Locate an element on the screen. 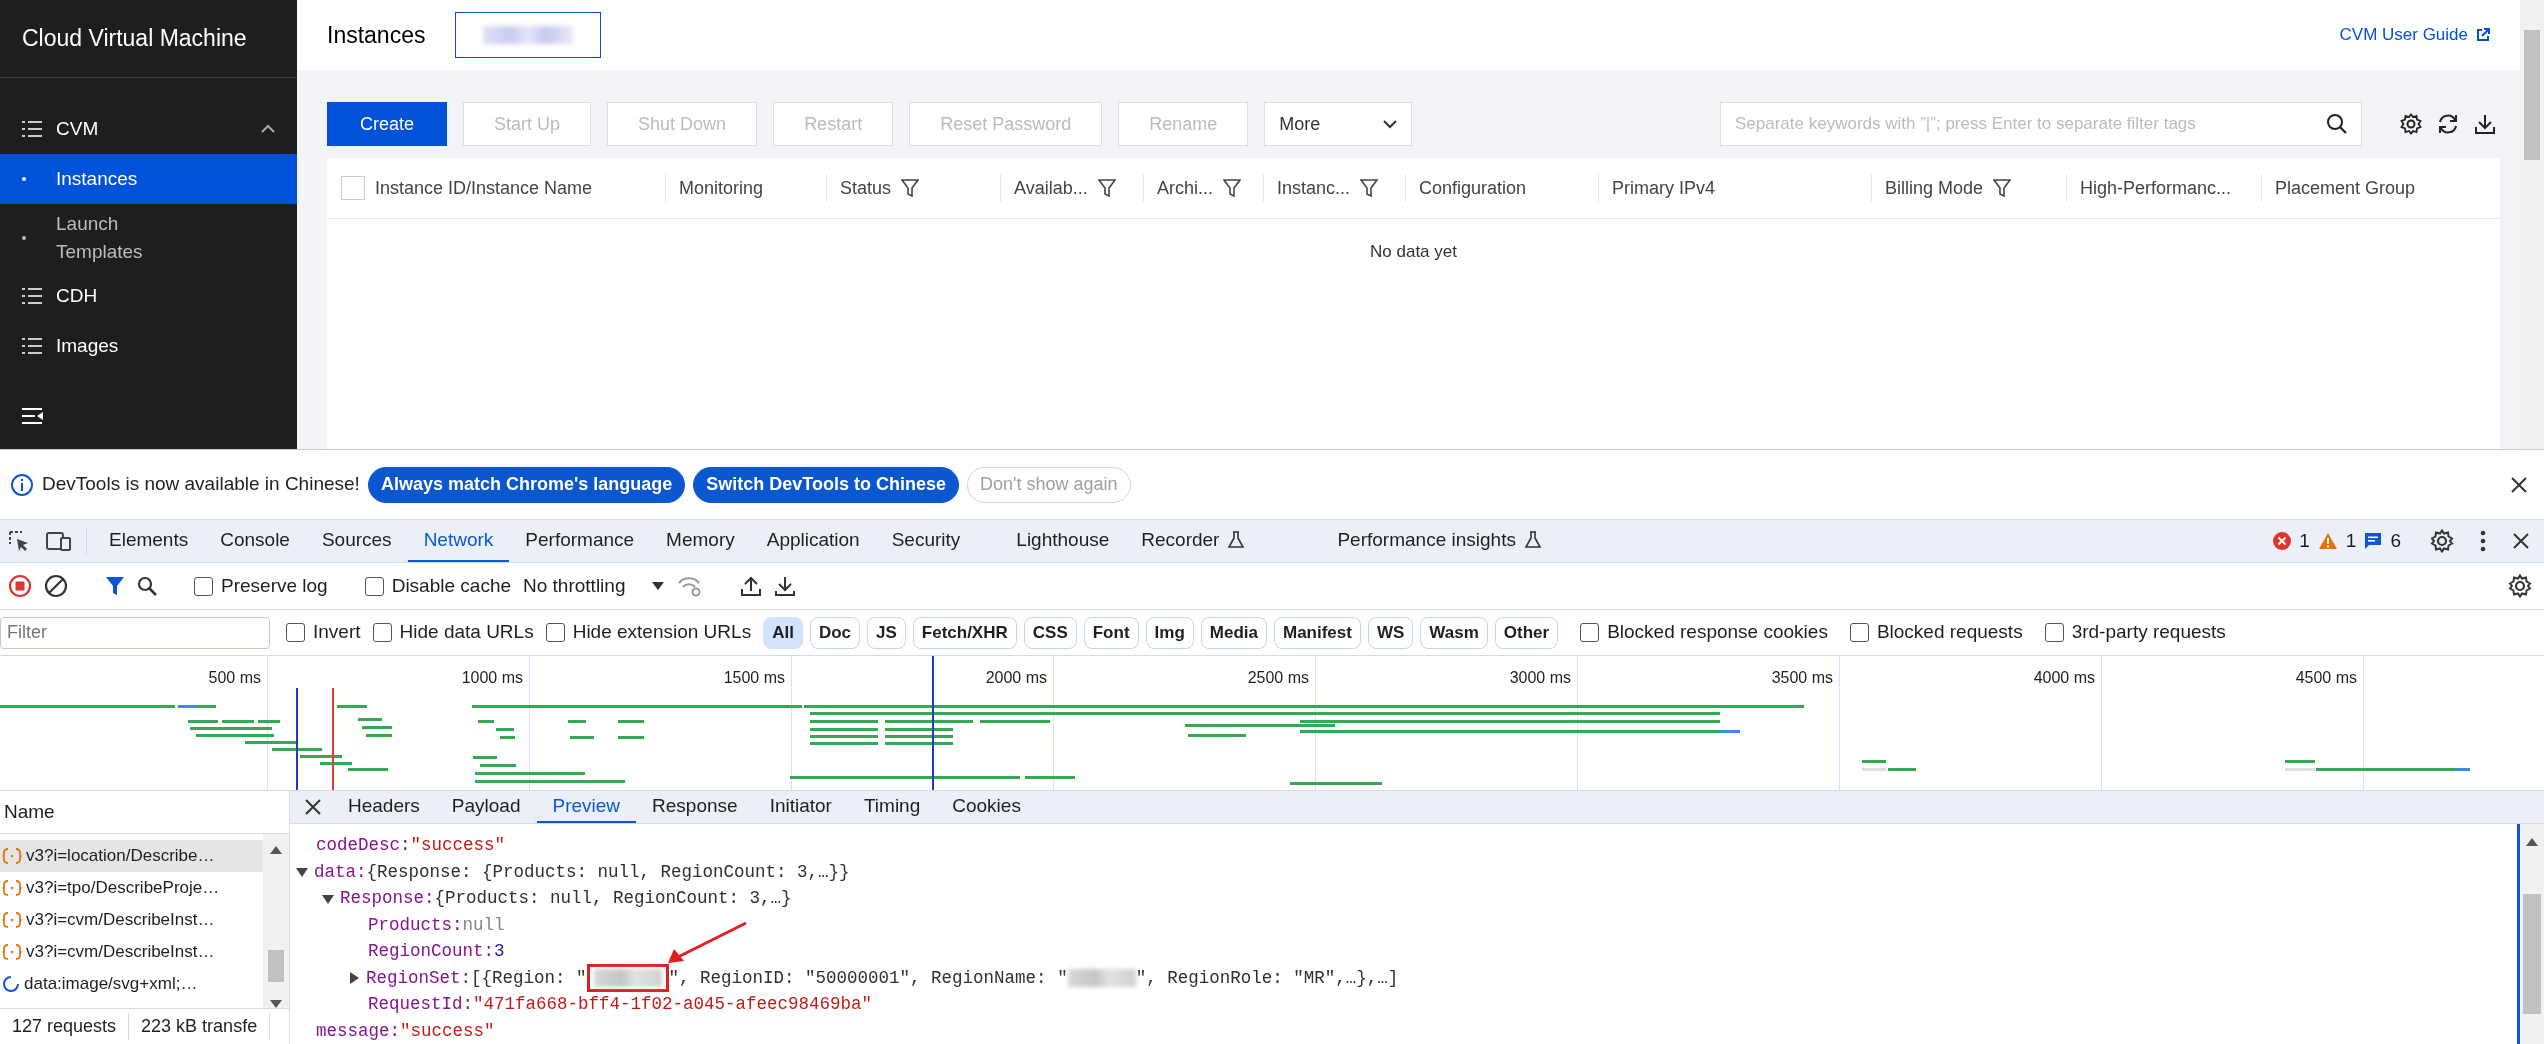 The height and width of the screenshot is (1044, 2544). throttling-dropdown: No throttling is located at coordinates (594, 586).